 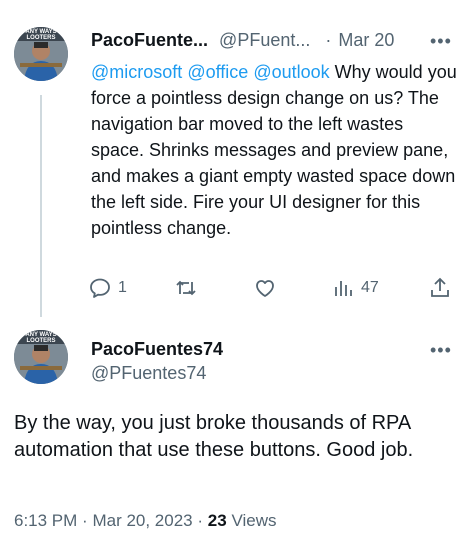 I want to click on reply-button: 1, so click(x=107, y=288).